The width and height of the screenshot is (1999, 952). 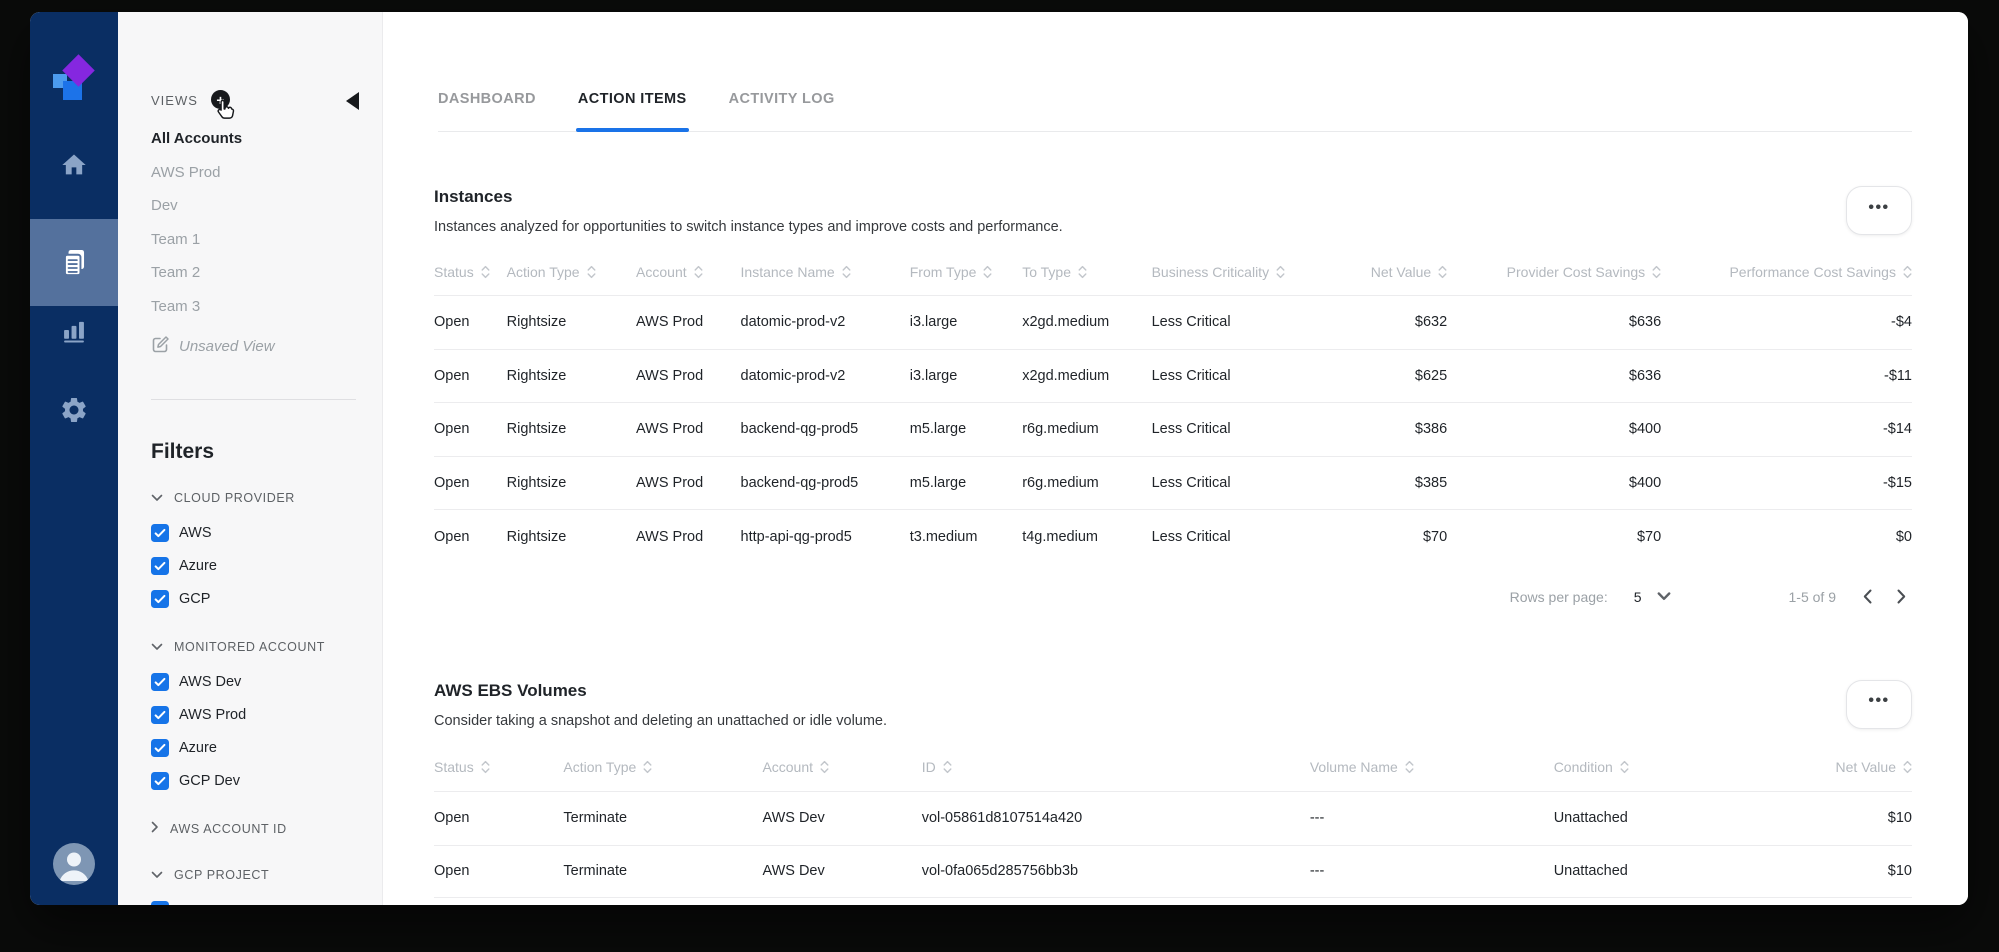 I want to click on filter-group-header-aws-account-id: AWS ACCOUNT ID, so click(x=256, y=829).